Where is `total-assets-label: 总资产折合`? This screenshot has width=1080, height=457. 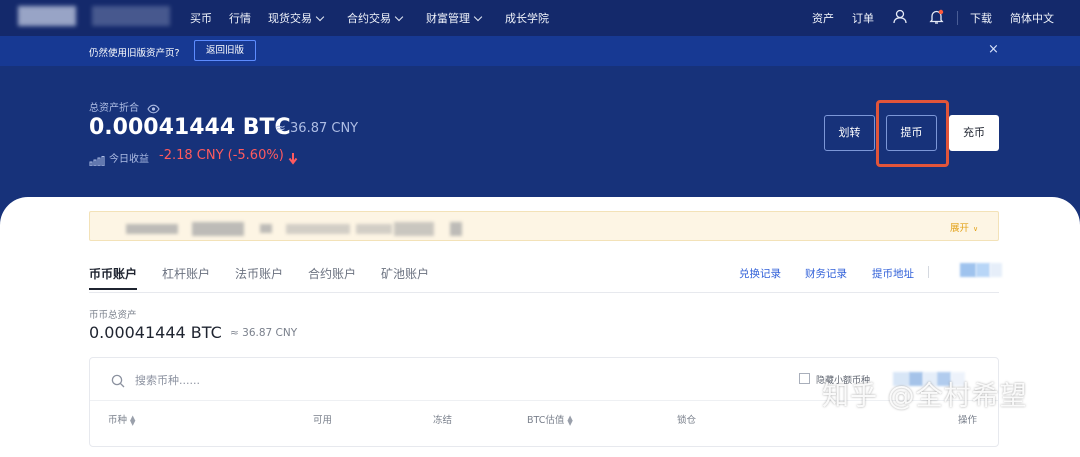 total-assets-label: 总资产折合 is located at coordinates (114, 108).